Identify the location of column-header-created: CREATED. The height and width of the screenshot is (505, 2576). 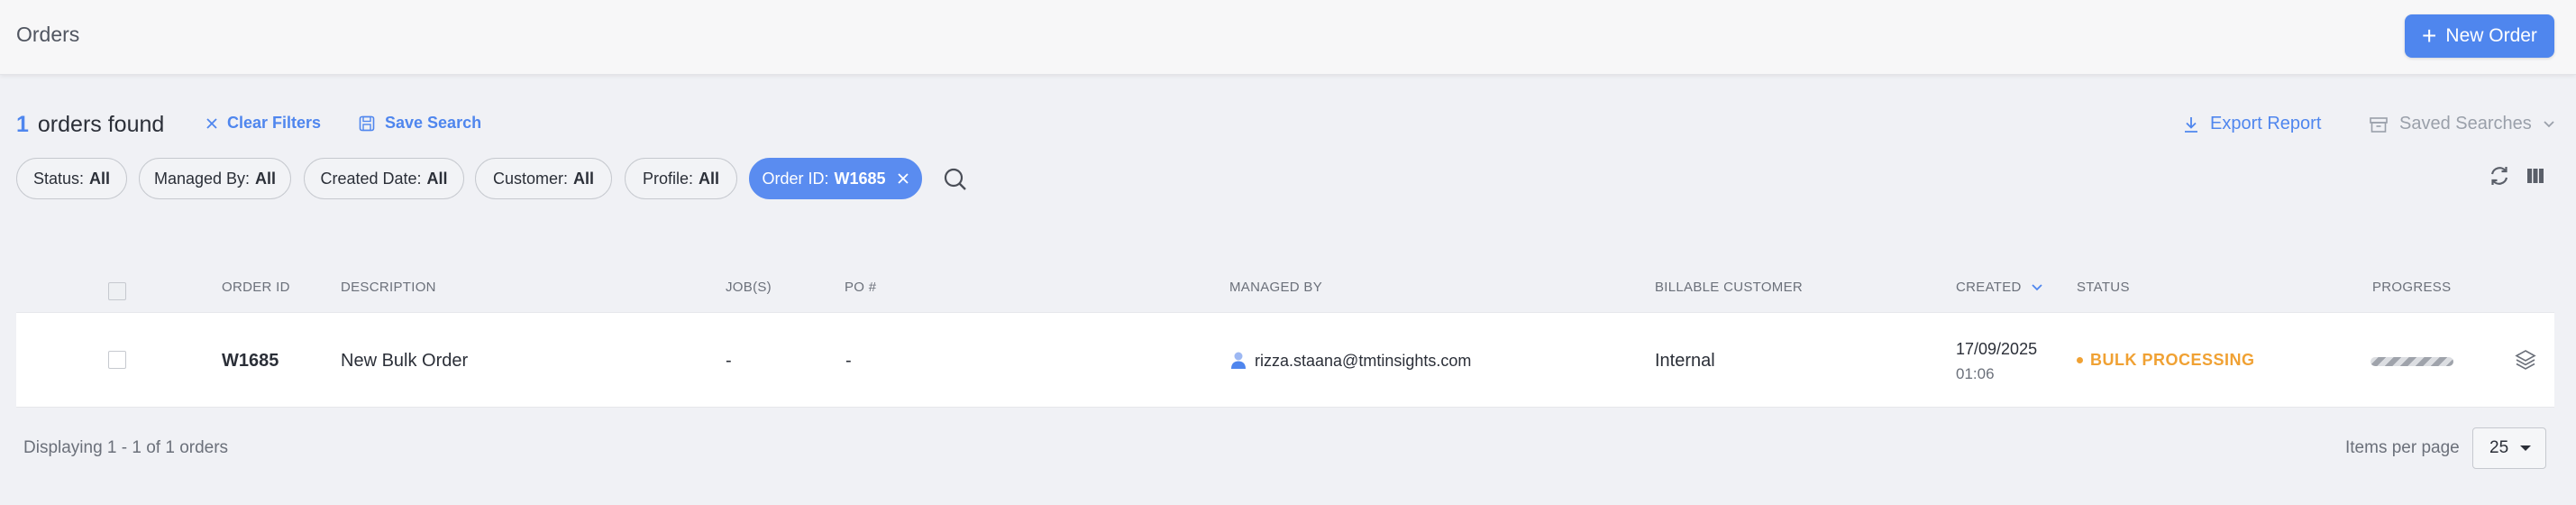
(1999, 287).